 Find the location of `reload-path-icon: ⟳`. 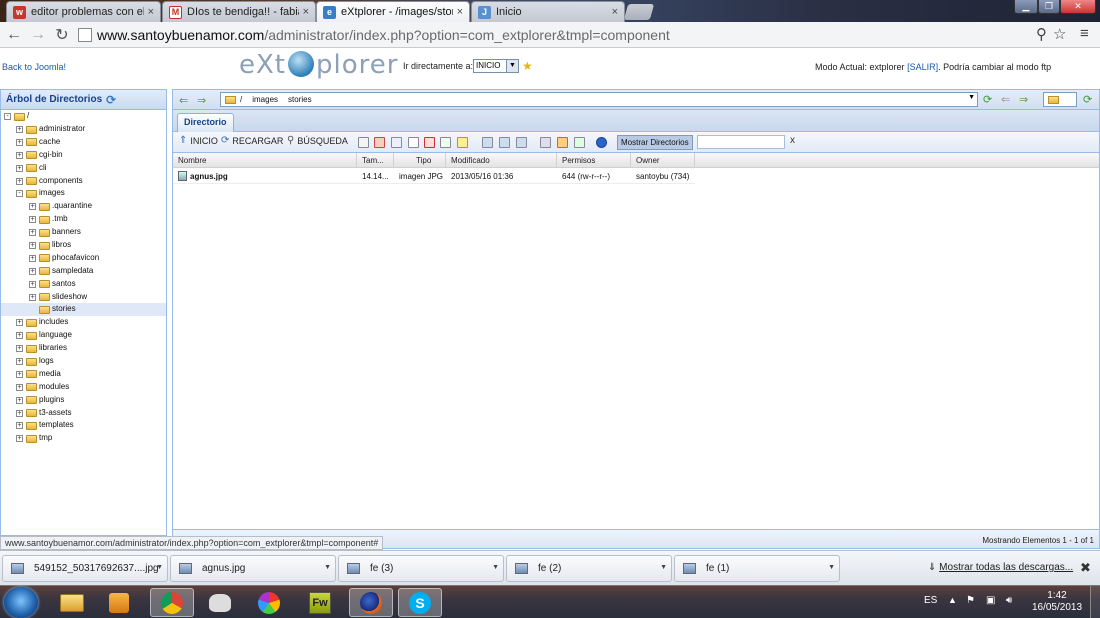

reload-path-icon: ⟳ is located at coordinates (987, 99).